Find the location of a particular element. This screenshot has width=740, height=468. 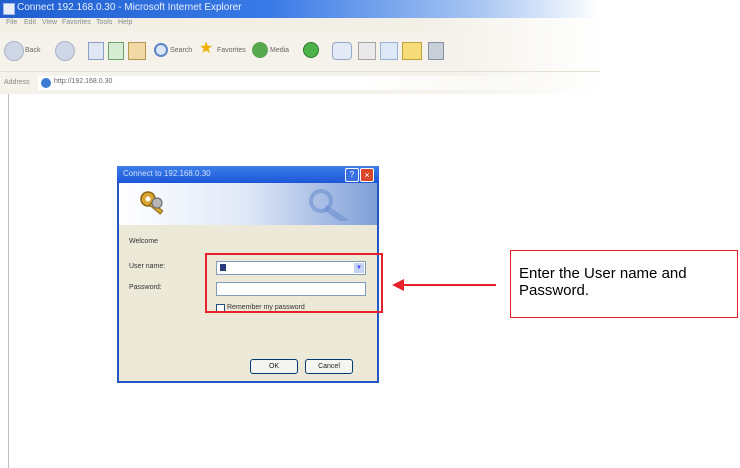

close-button: × is located at coordinates (367, 175).